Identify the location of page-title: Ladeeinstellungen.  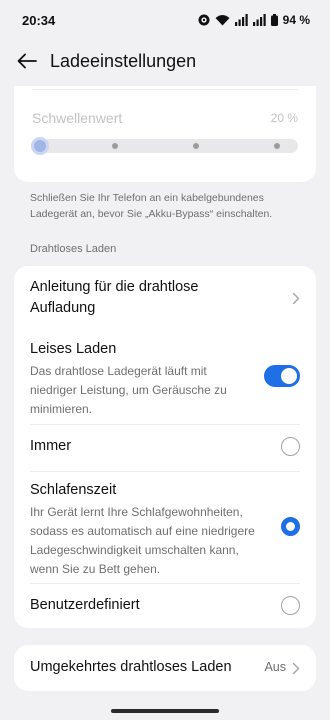
(123, 60).